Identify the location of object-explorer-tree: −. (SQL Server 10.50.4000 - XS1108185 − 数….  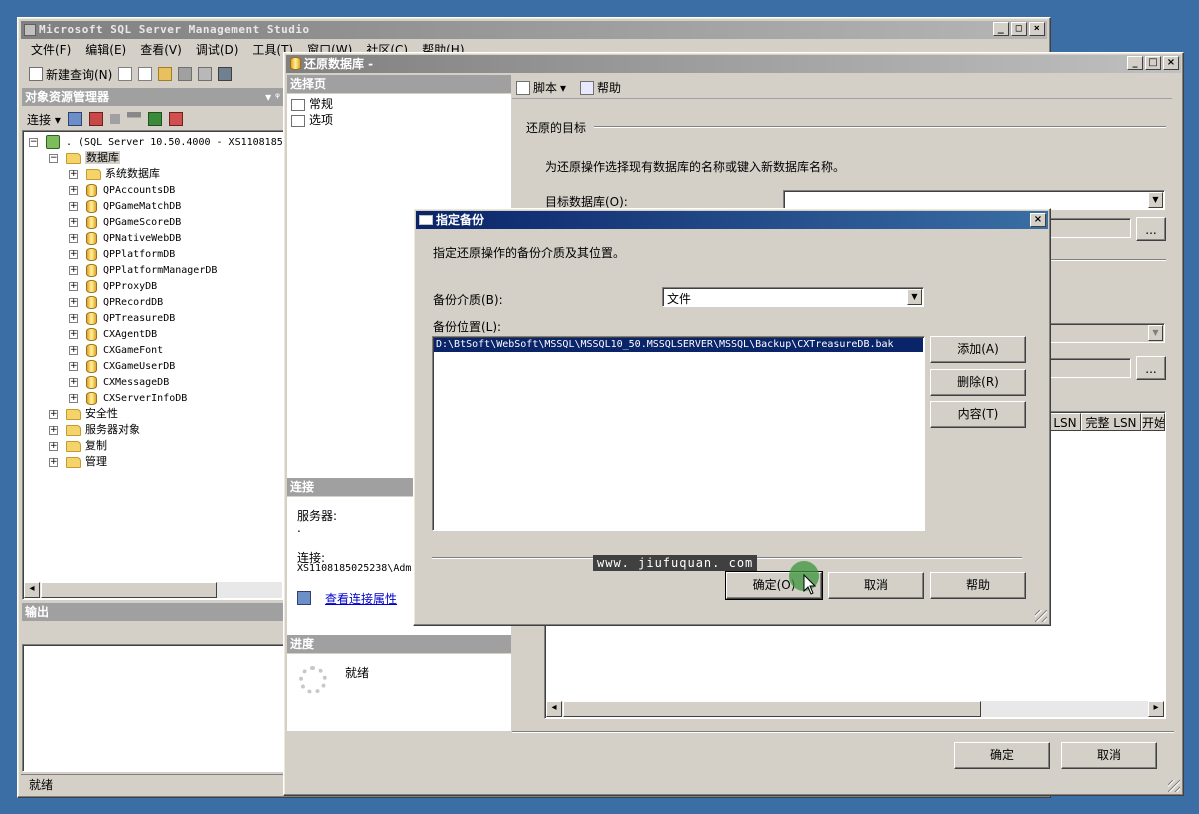
(153, 365).